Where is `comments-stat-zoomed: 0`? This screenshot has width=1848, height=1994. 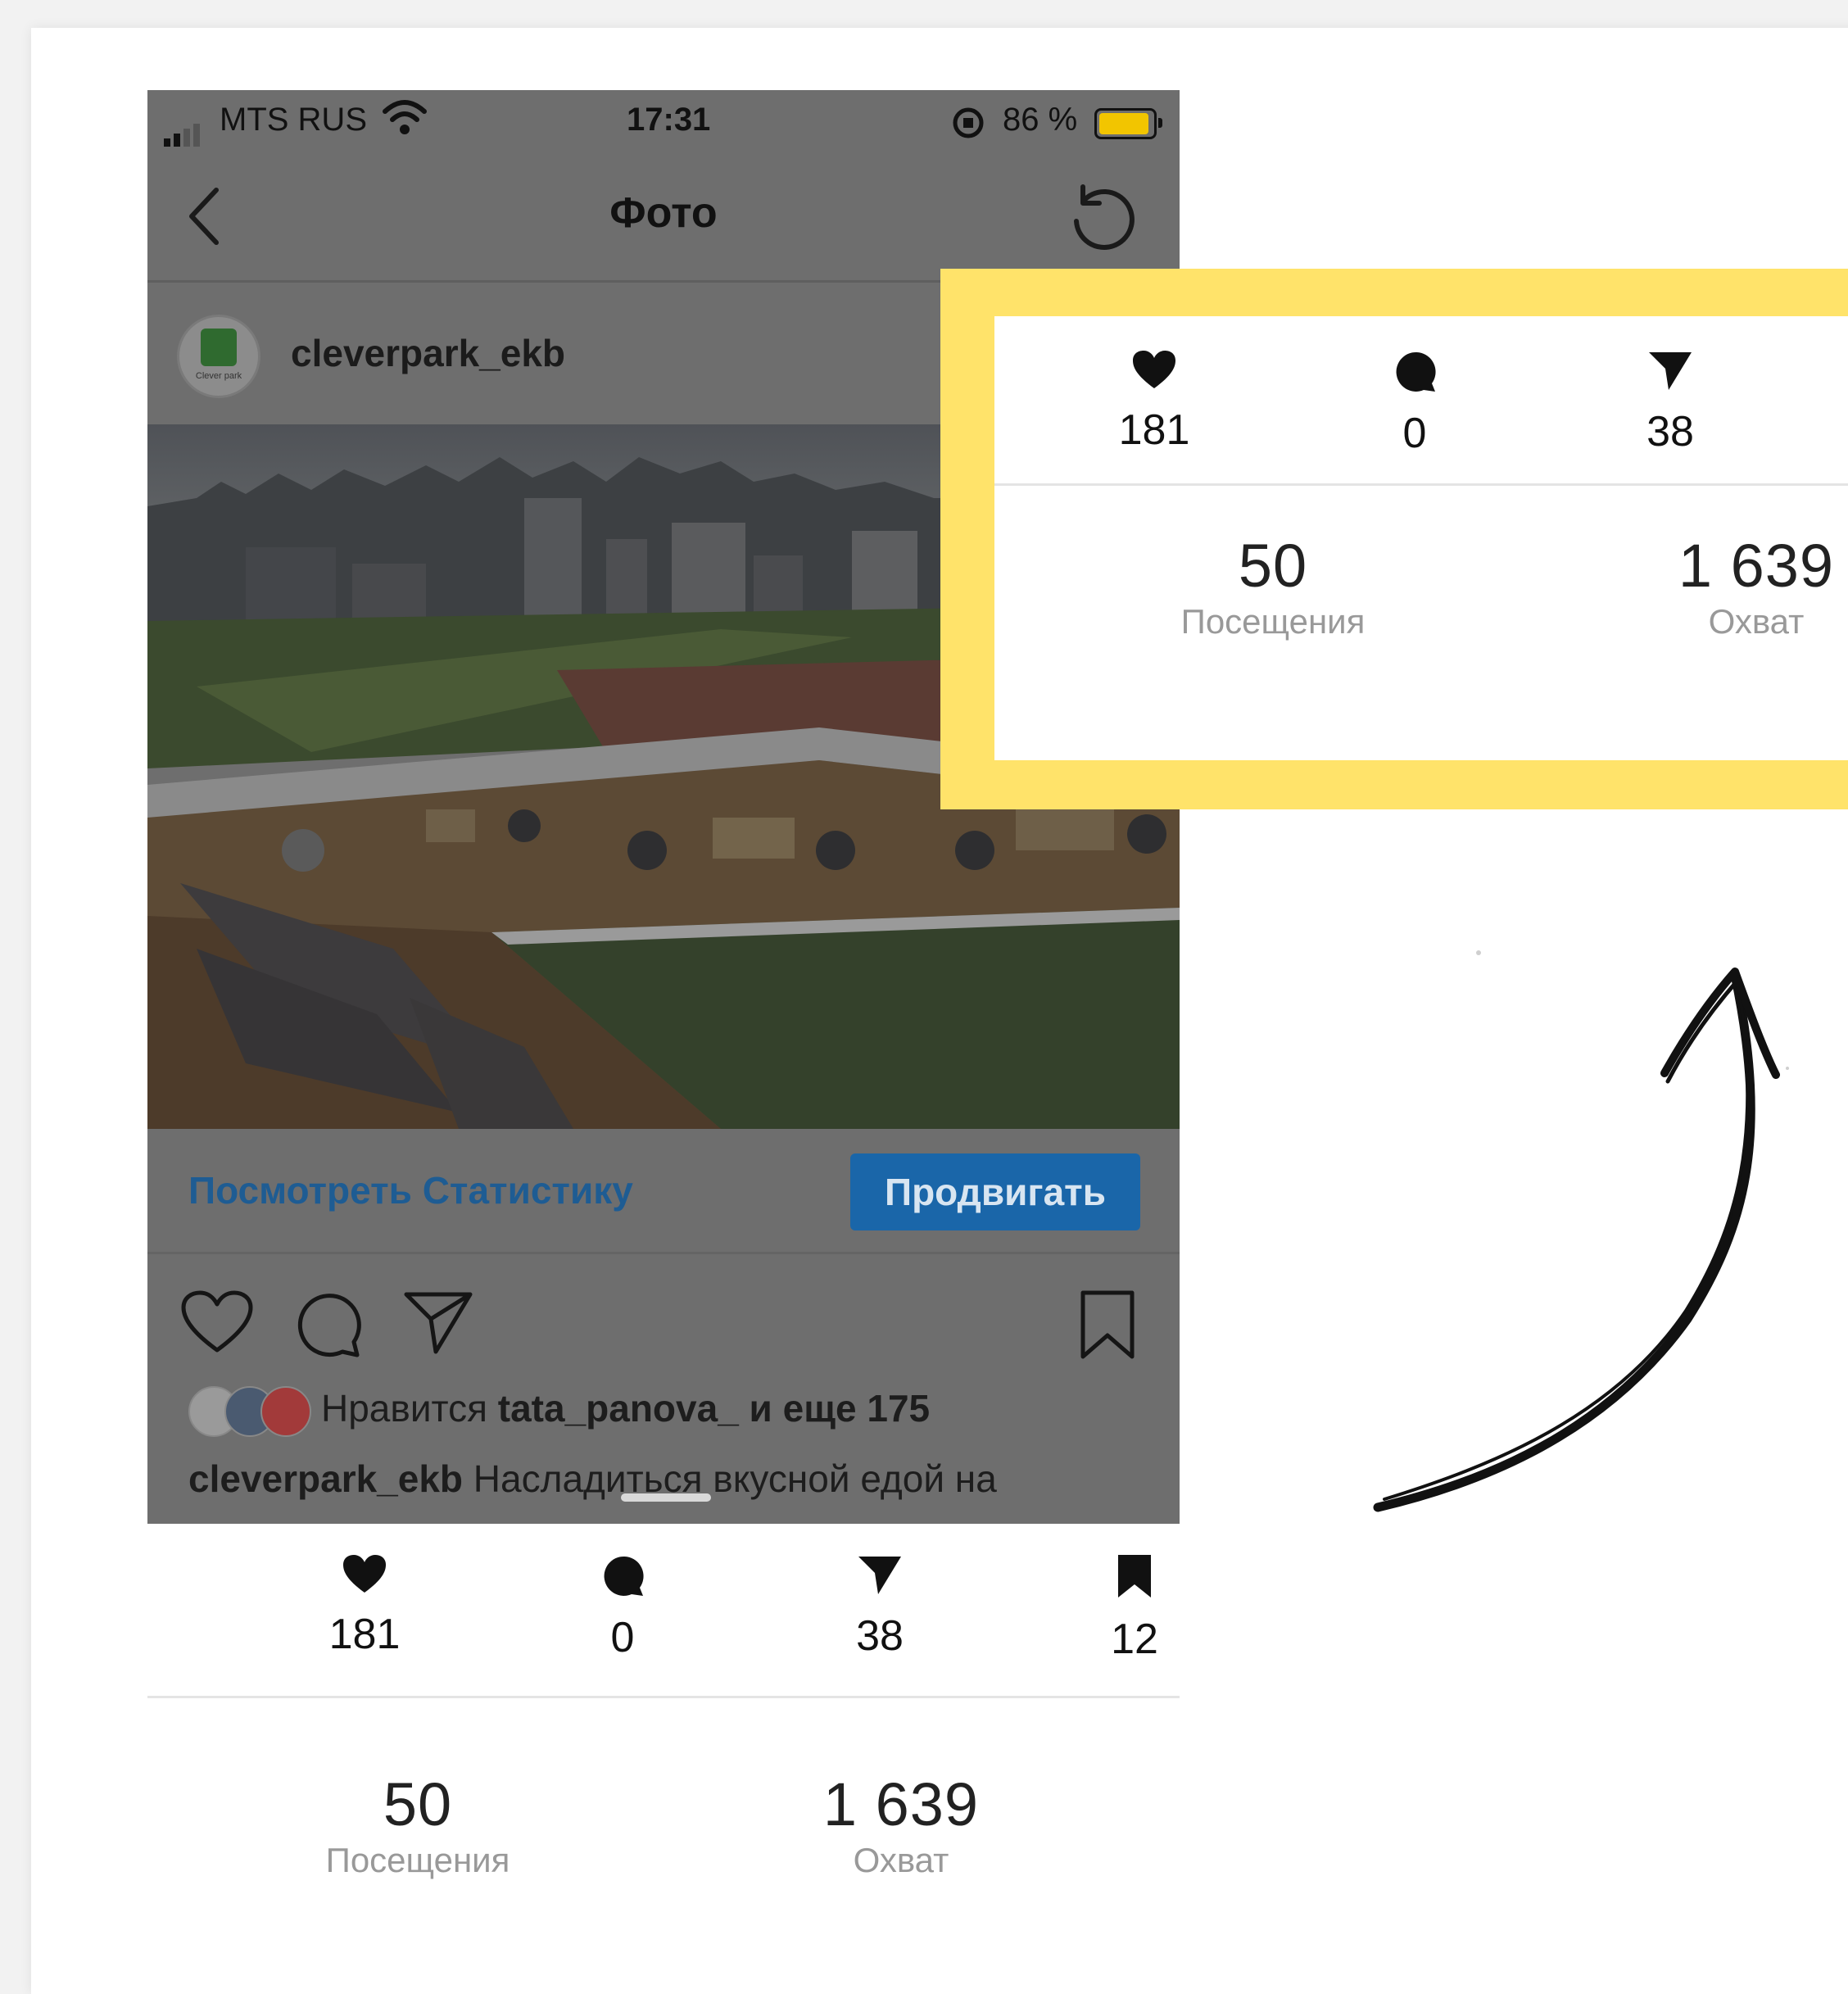
comments-stat-zoomed: 0 is located at coordinates (1415, 403).